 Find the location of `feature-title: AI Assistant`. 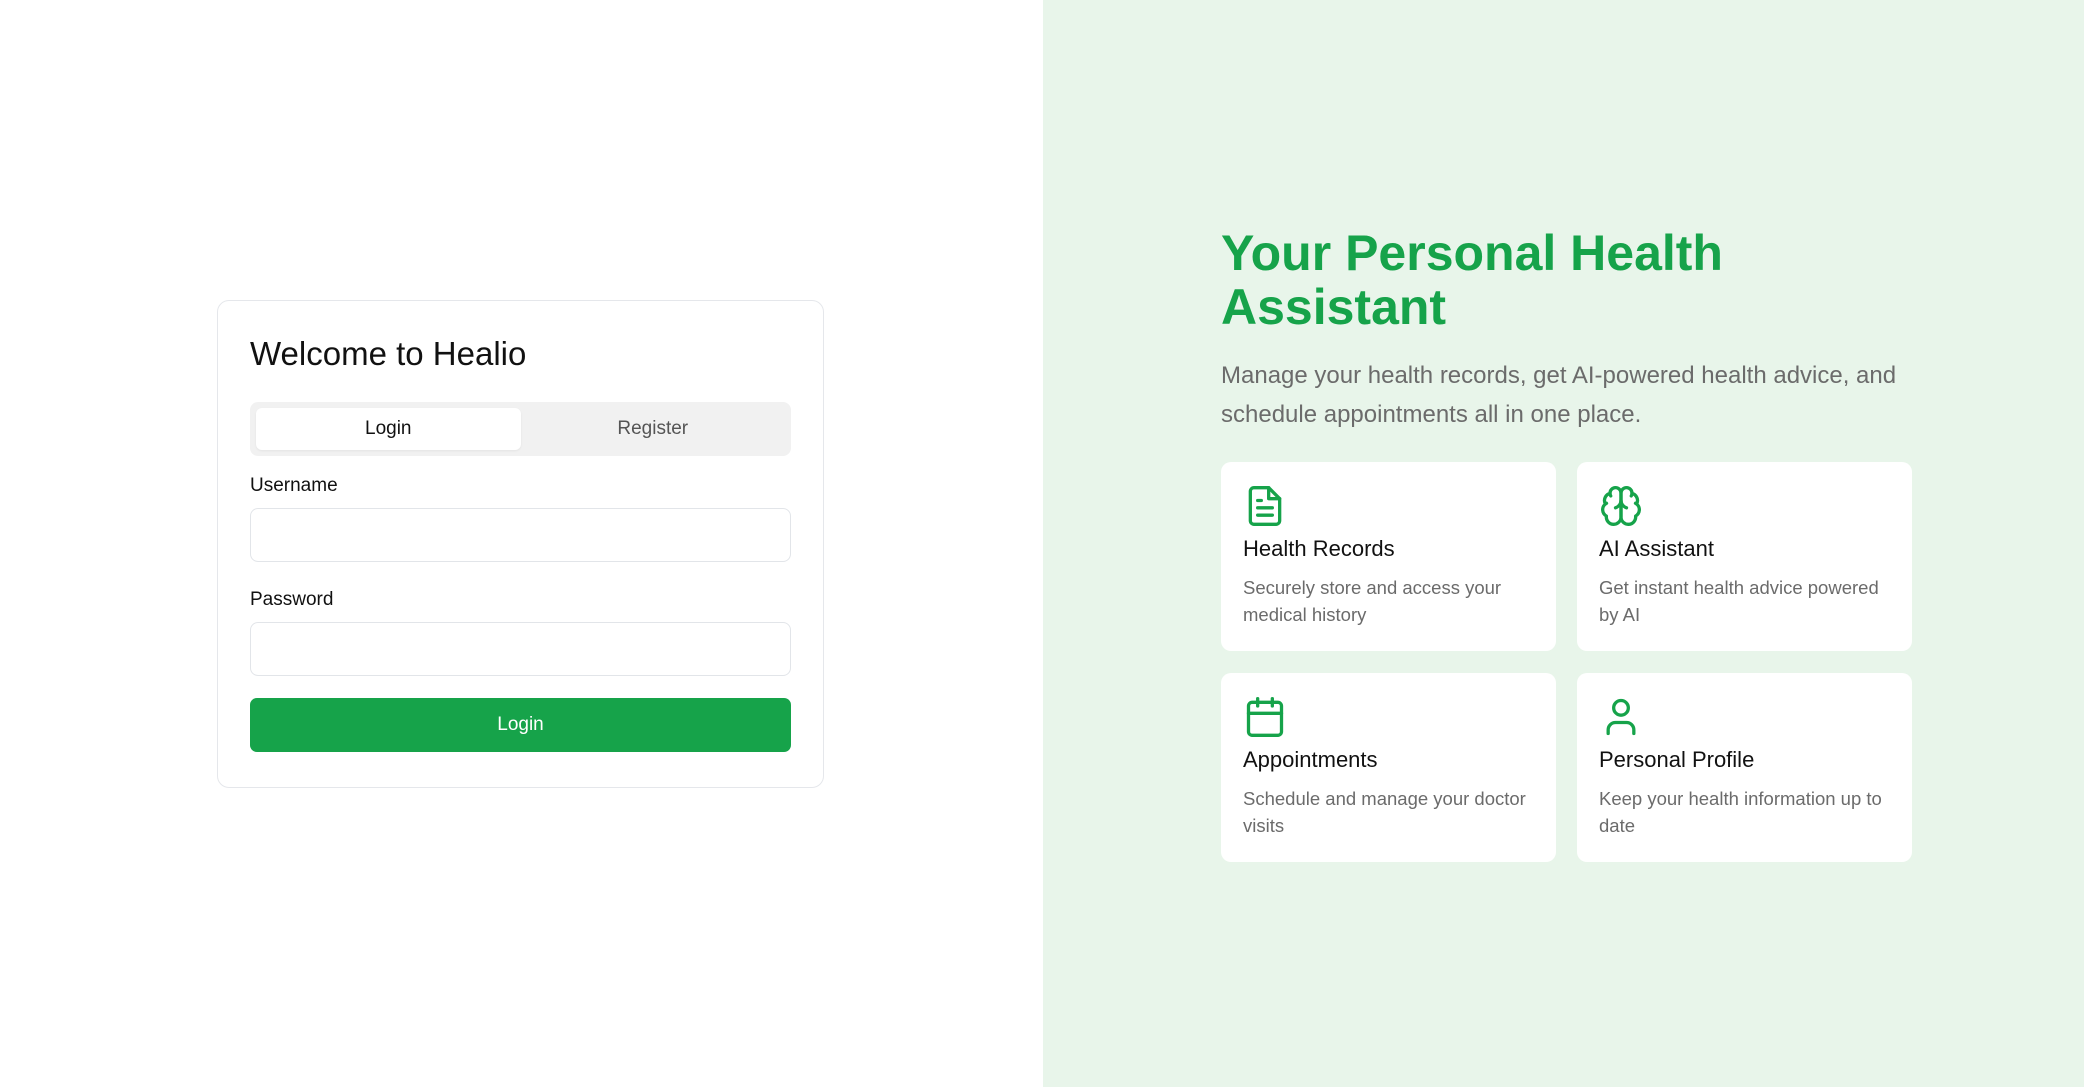

feature-title: AI Assistant is located at coordinates (1656, 548).